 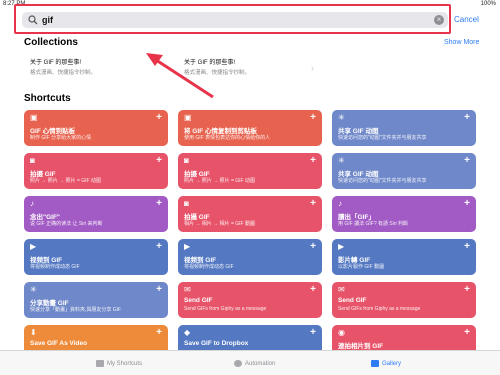 I want to click on tab-label: My Shortcuts, so click(x=125, y=364).